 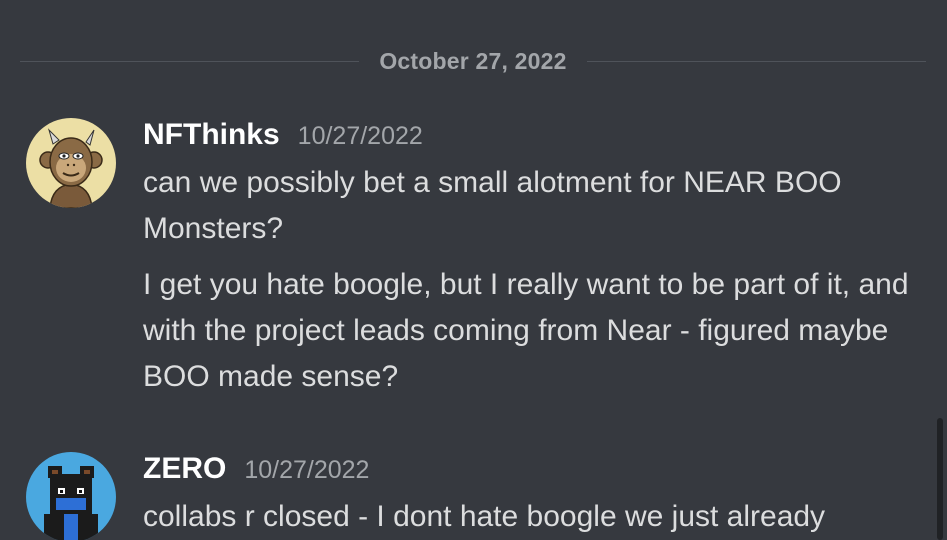 I want to click on divider-line-left, so click(x=190, y=61).